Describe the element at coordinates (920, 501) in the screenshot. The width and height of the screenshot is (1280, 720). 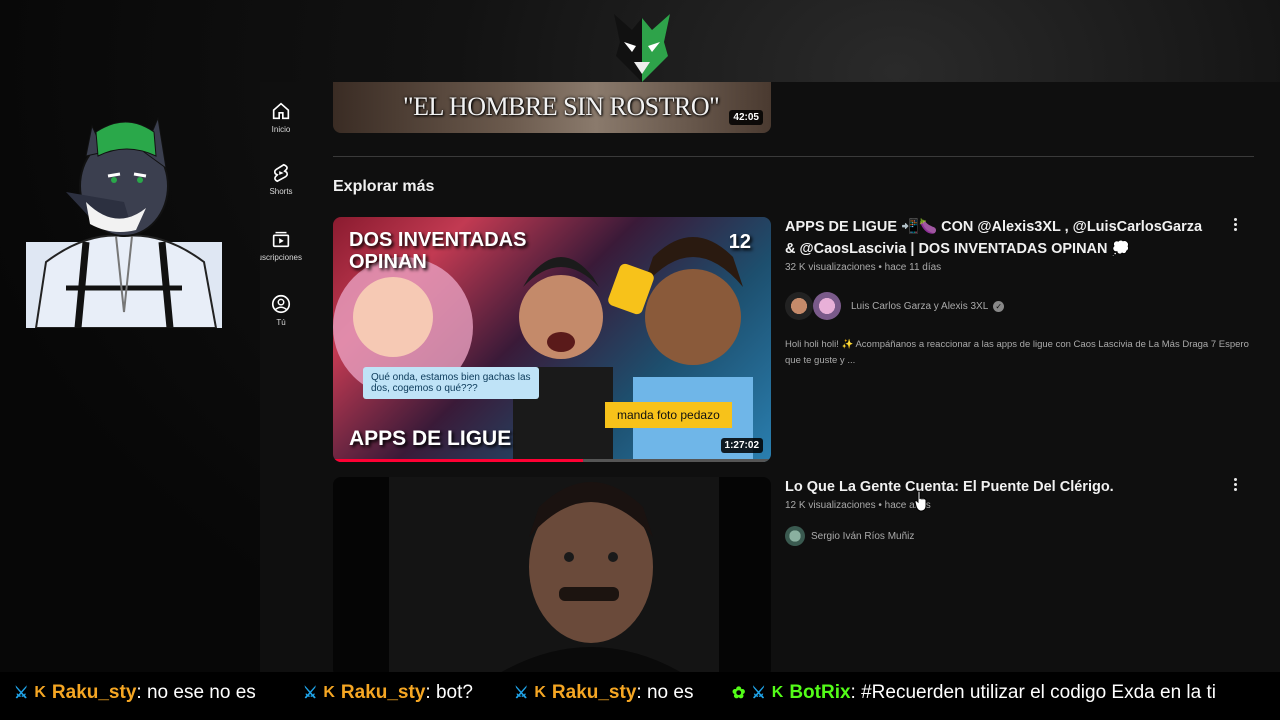
I see `cursor-hand-icon` at that location.